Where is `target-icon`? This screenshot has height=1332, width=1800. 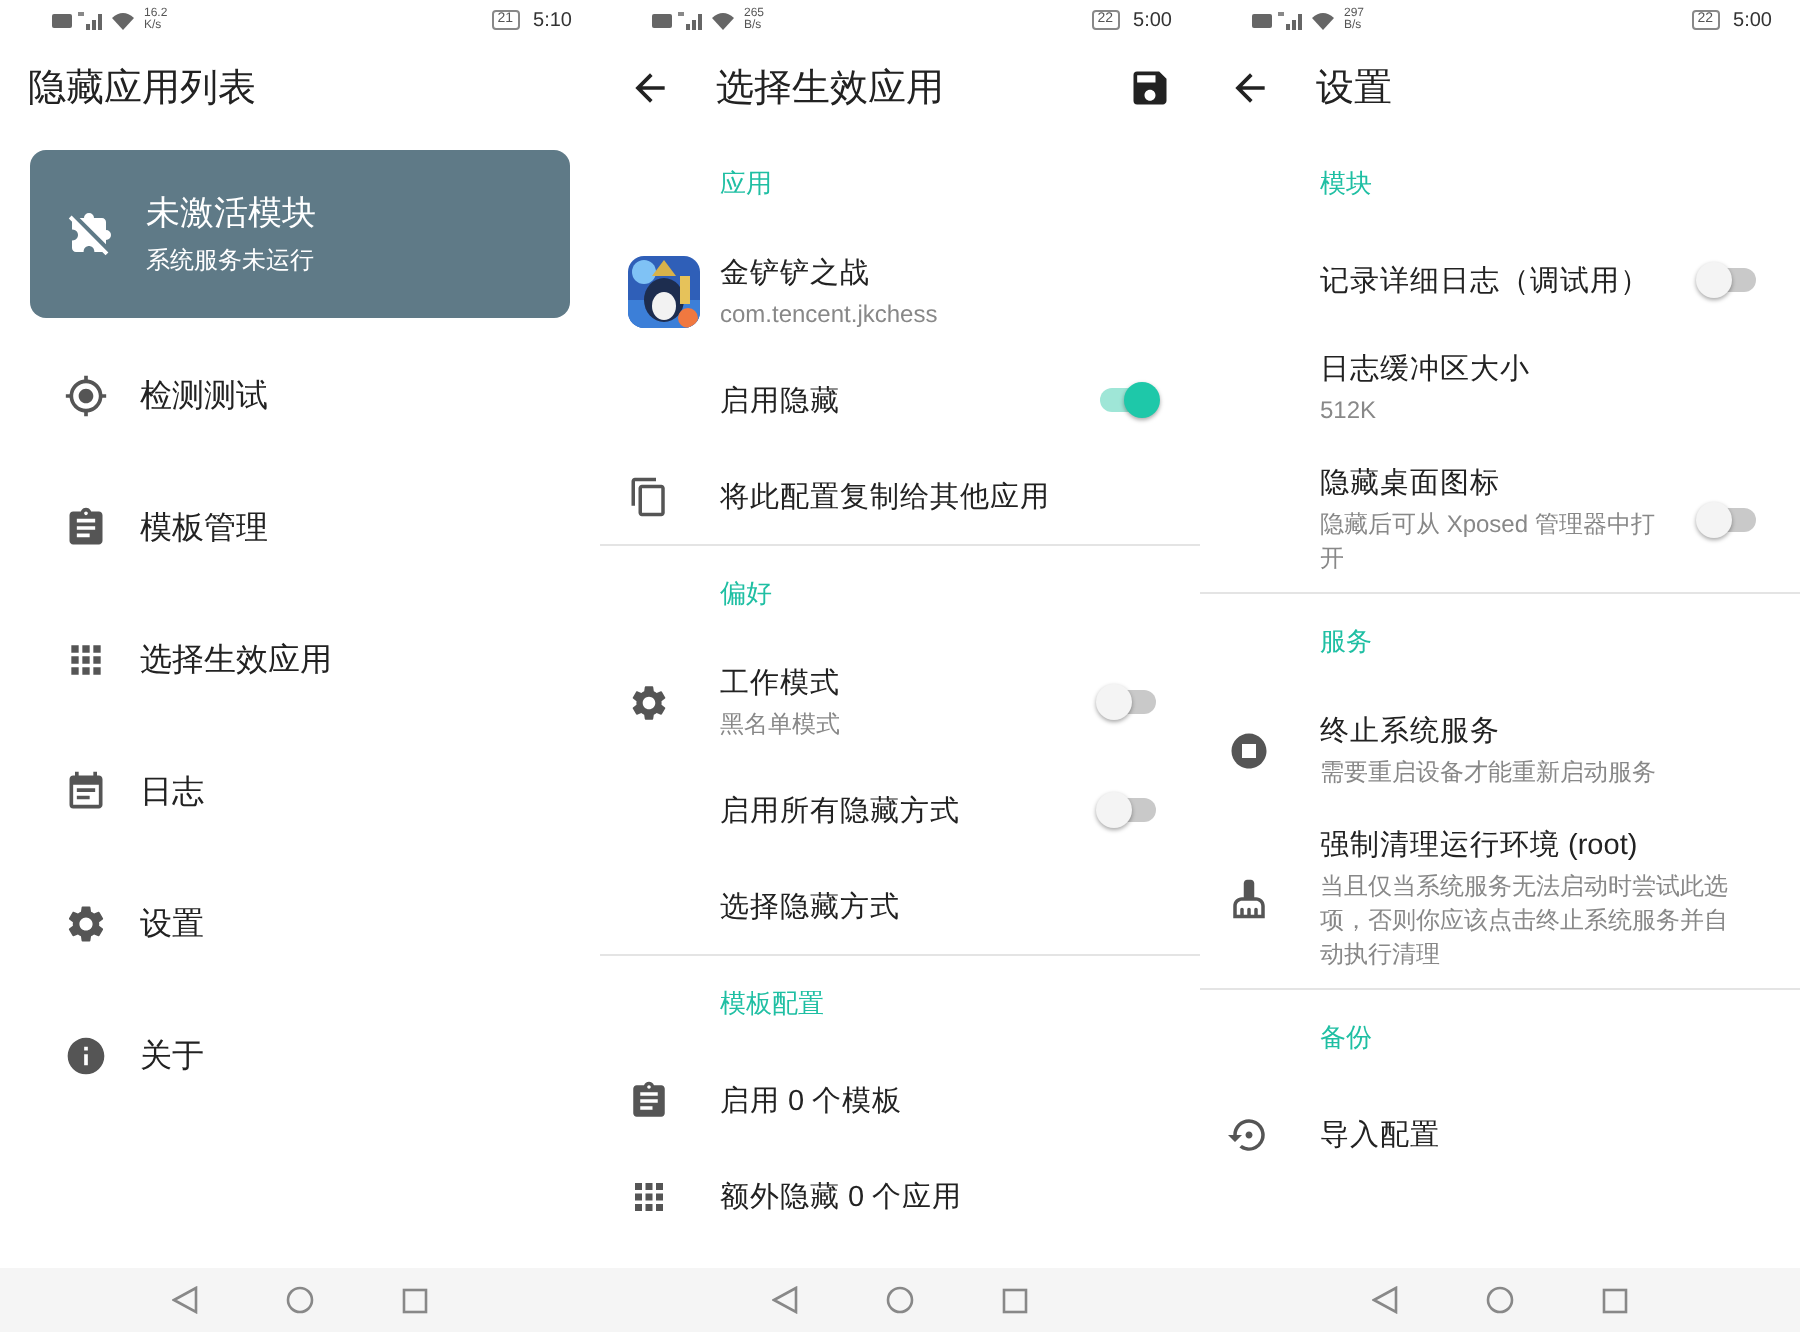
target-icon is located at coordinates (86, 396).